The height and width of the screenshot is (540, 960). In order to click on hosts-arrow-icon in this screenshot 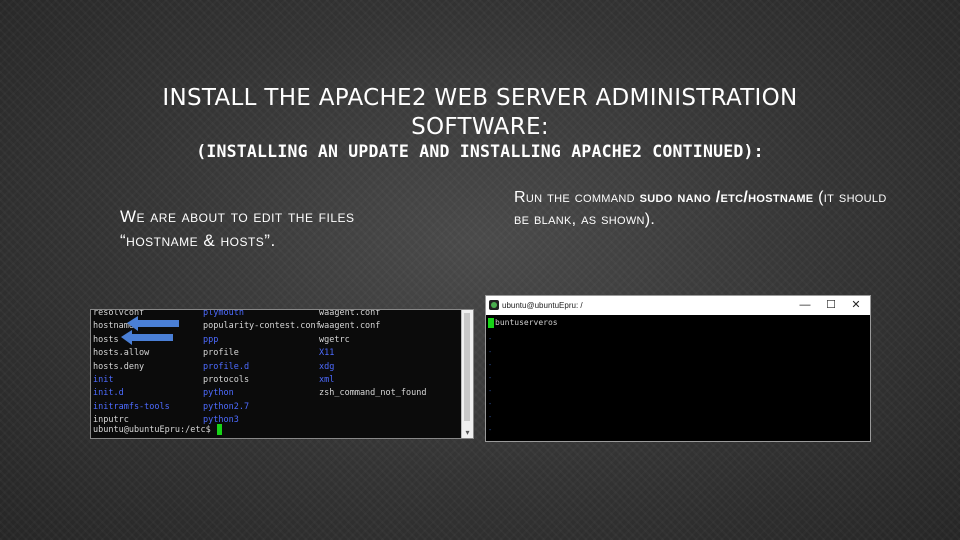, I will do `click(147, 337)`.